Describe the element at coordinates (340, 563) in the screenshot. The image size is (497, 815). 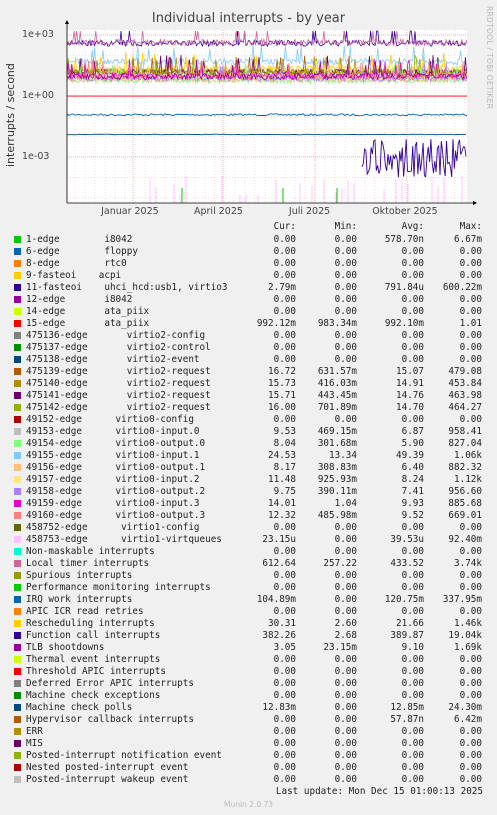
I see `legend-min-value: 257.22` at that location.